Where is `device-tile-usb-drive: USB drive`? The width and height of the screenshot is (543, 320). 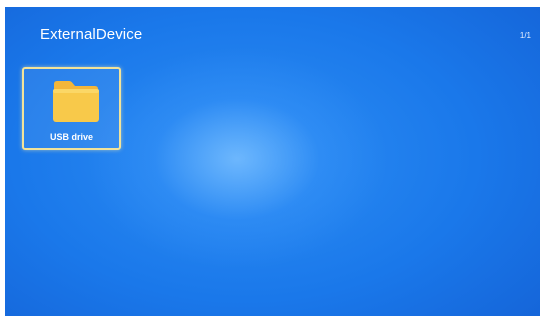 device-tile-usb-drive: USB drive is located at coordinates (71, 108).